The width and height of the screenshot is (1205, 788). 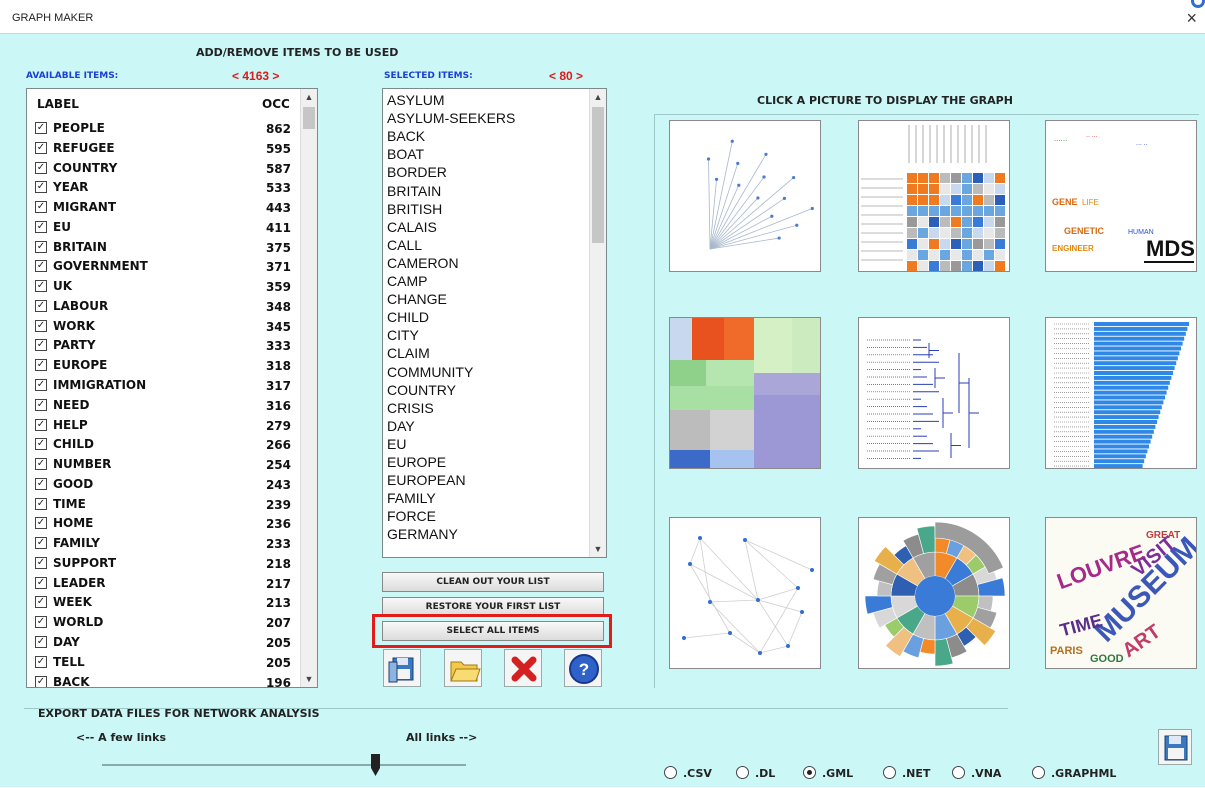 What do you see at coordinates (416, 463) in the screenshot?
I see `selected-item-row: EUROPE` at bounding box center [416, 463].